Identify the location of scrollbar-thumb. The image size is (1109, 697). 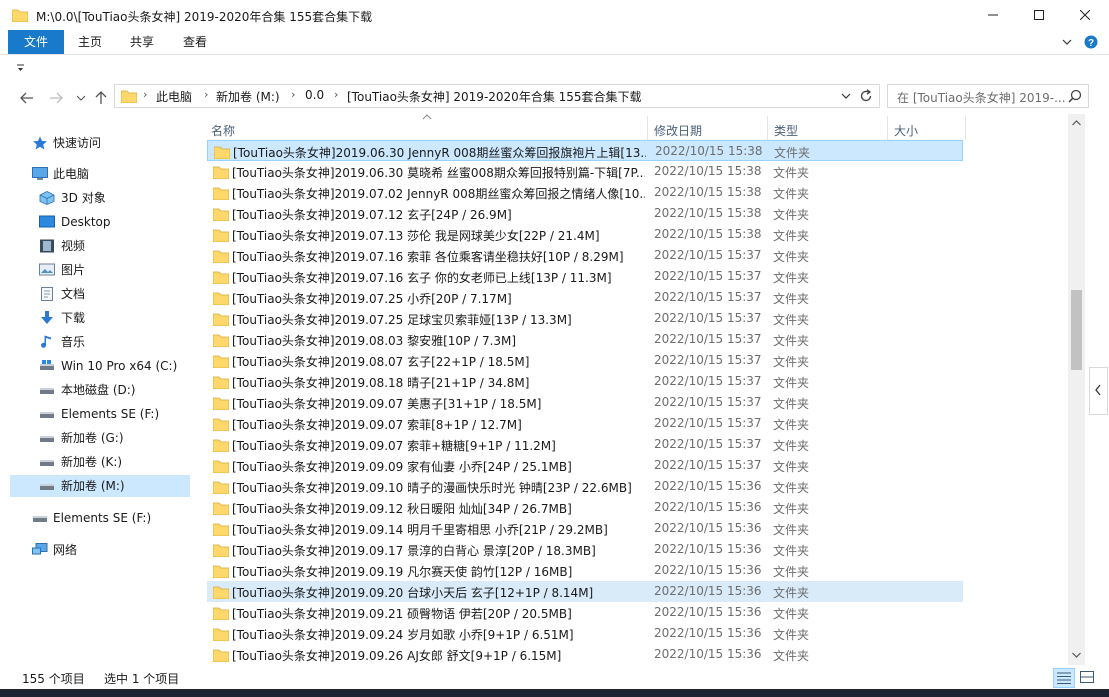
(1076, 330).